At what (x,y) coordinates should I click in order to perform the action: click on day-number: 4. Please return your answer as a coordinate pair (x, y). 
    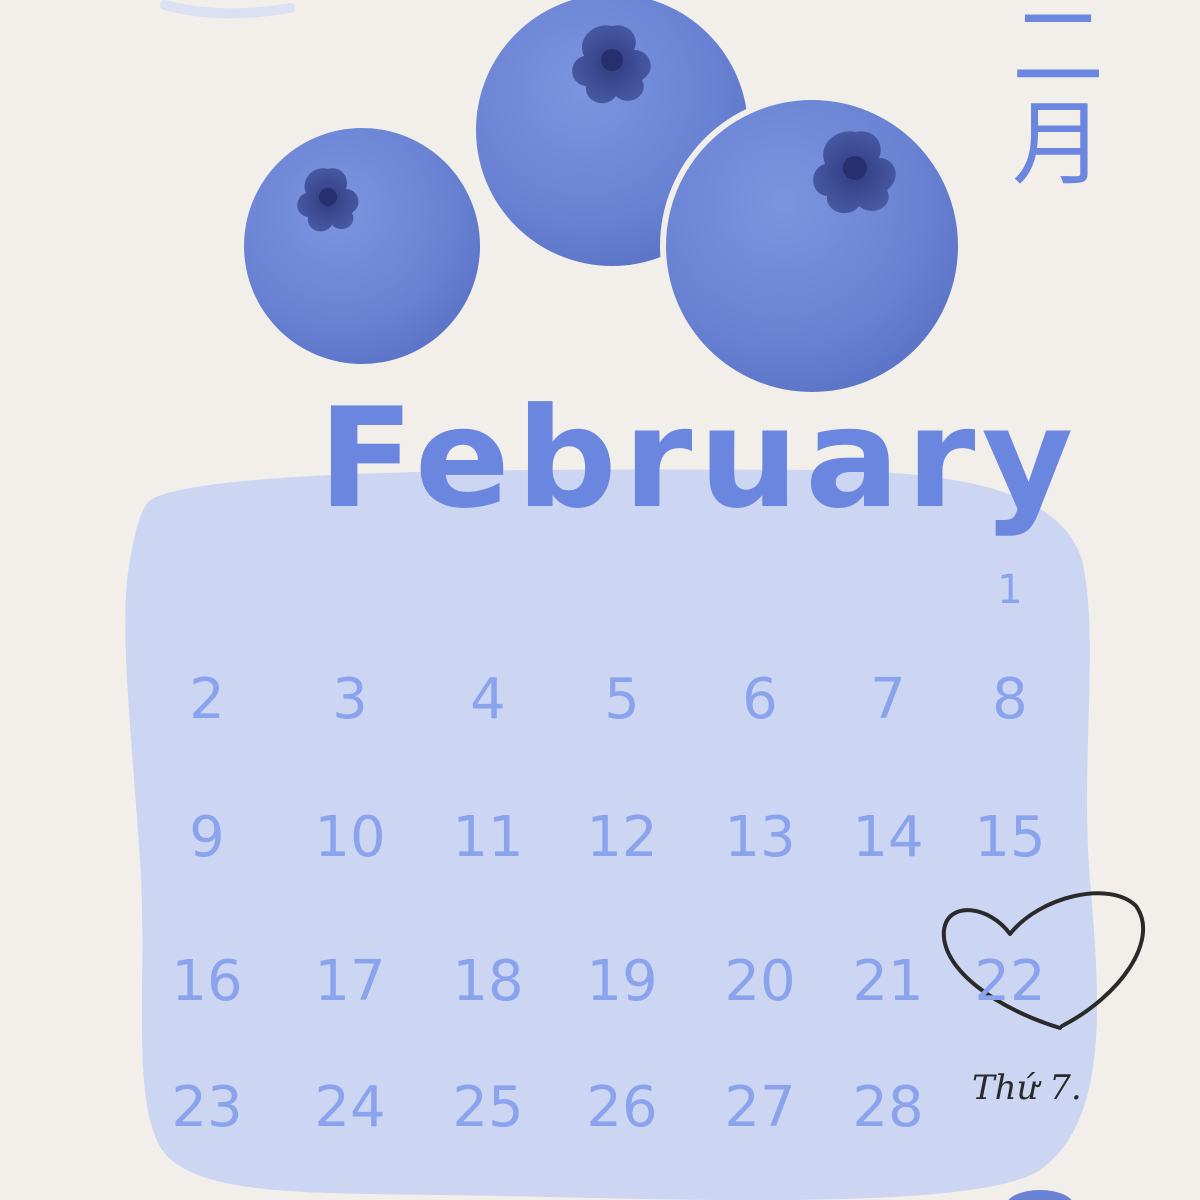
    Looking at the image, I should click on (488, 699).